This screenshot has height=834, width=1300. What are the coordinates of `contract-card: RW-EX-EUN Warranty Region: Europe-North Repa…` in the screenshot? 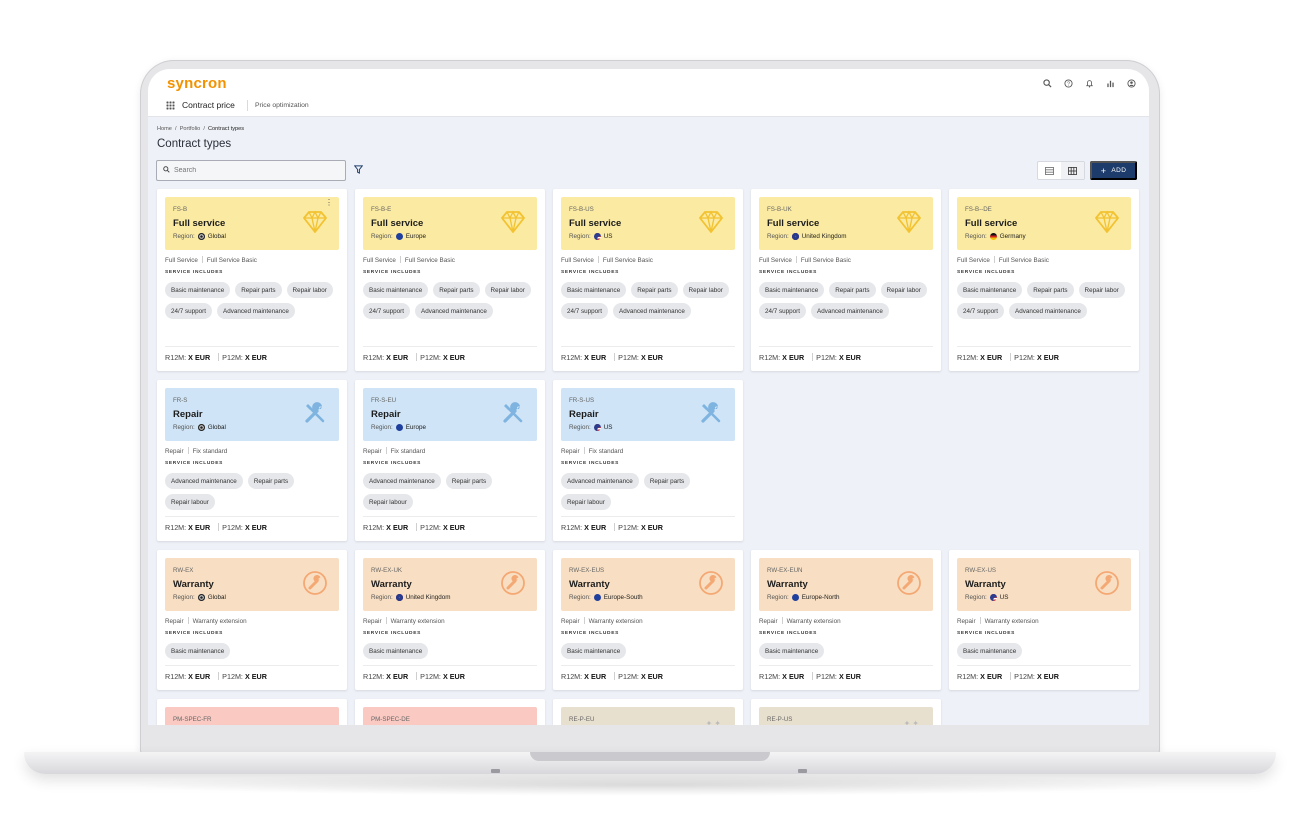 It's located at (846, 620).